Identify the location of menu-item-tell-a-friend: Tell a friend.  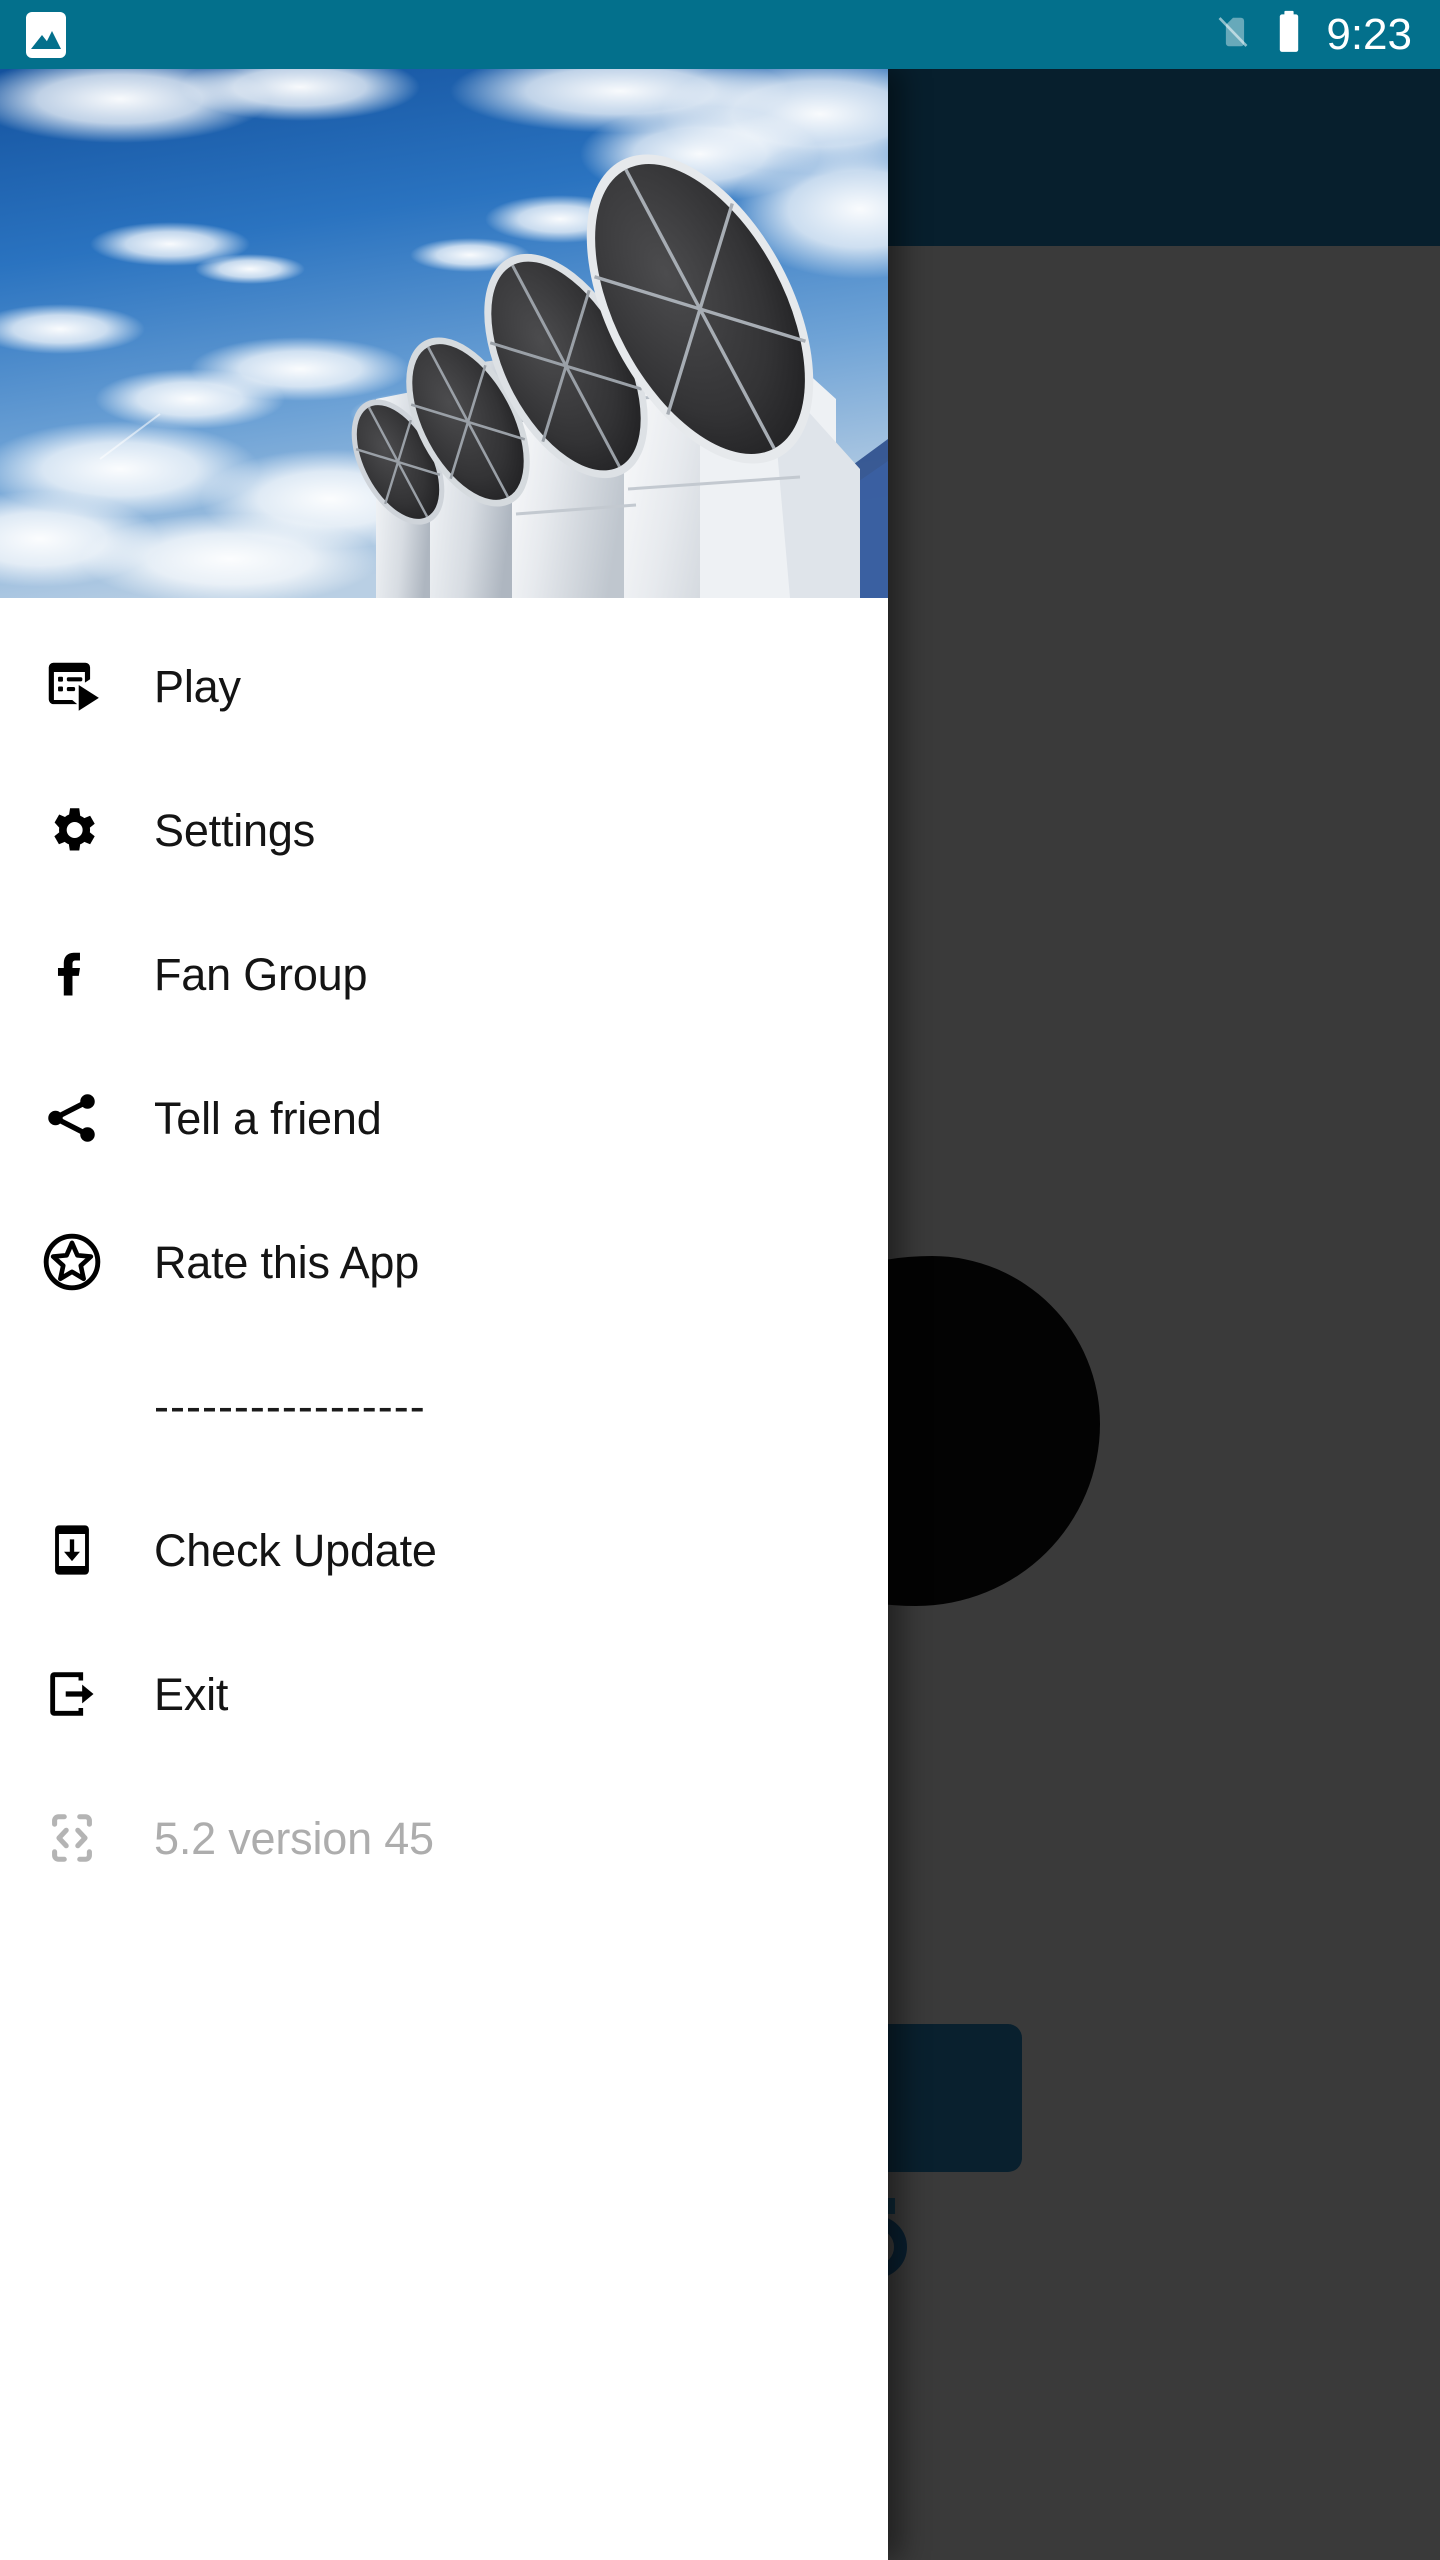
(444, 1118).